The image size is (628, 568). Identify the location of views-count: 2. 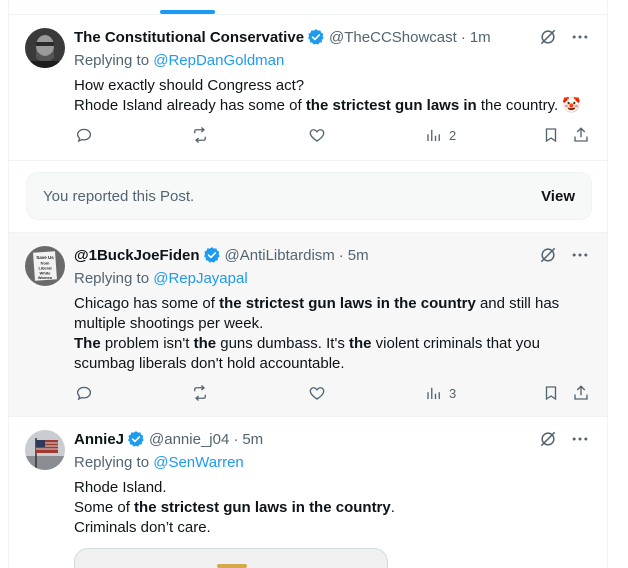
(453, 135).